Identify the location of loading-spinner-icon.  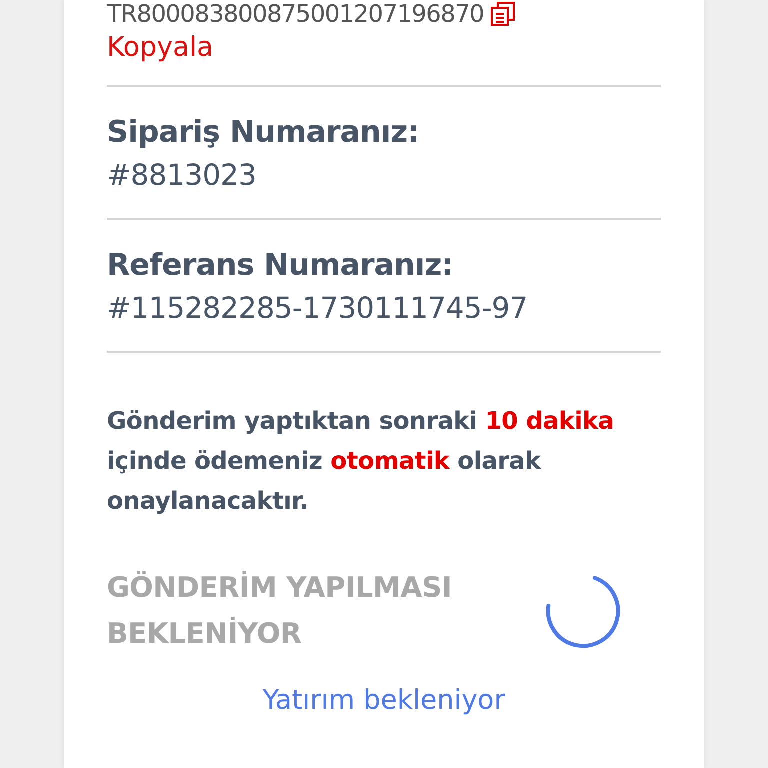
(583, 611).